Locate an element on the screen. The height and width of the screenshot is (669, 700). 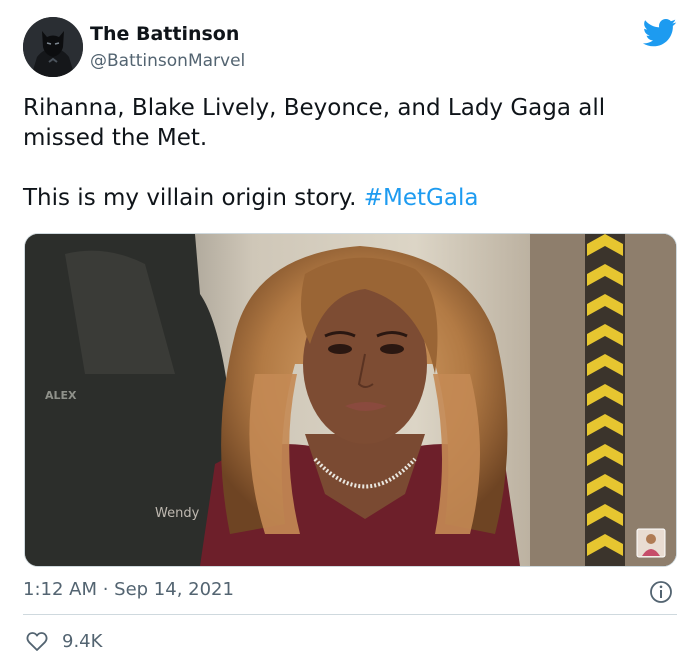
heart-icon is located at coordinates (37, 641).